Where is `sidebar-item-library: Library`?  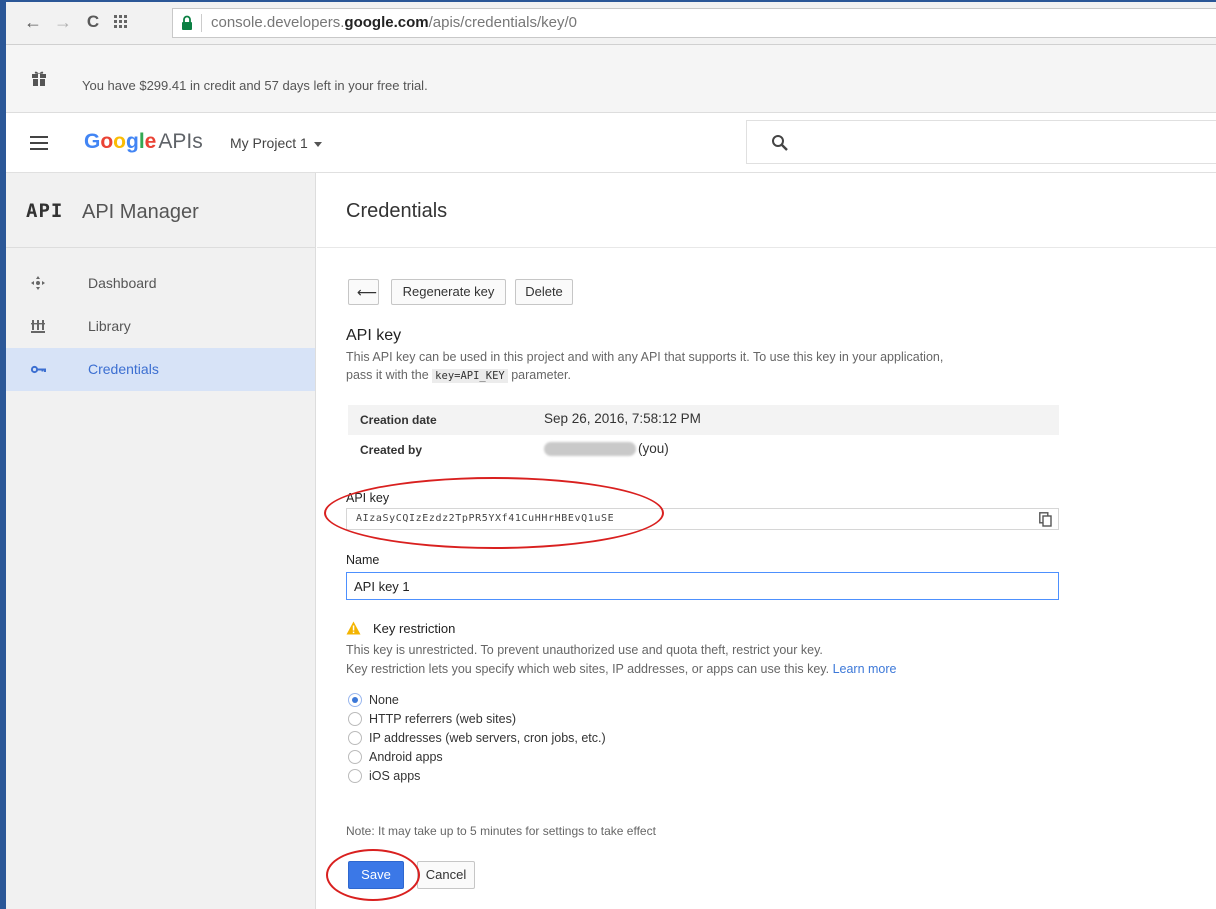
sidebar-item-library: Library is located at coordinates (160, 326).